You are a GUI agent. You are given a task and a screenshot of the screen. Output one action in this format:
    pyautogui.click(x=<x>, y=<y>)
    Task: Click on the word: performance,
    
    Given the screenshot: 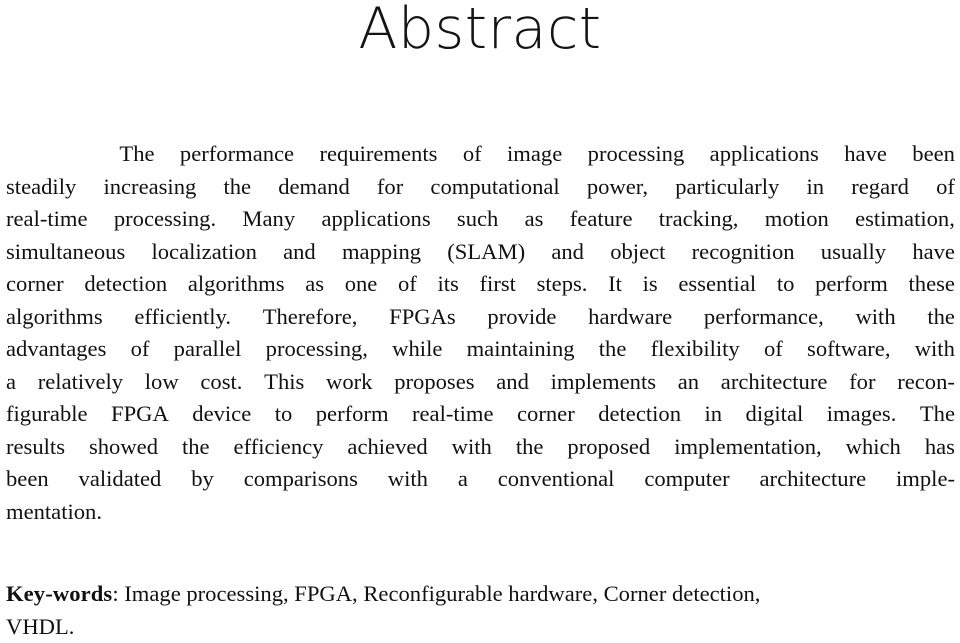 What is the action you would take?
    pyautogui.click(x=764, y=317)
    